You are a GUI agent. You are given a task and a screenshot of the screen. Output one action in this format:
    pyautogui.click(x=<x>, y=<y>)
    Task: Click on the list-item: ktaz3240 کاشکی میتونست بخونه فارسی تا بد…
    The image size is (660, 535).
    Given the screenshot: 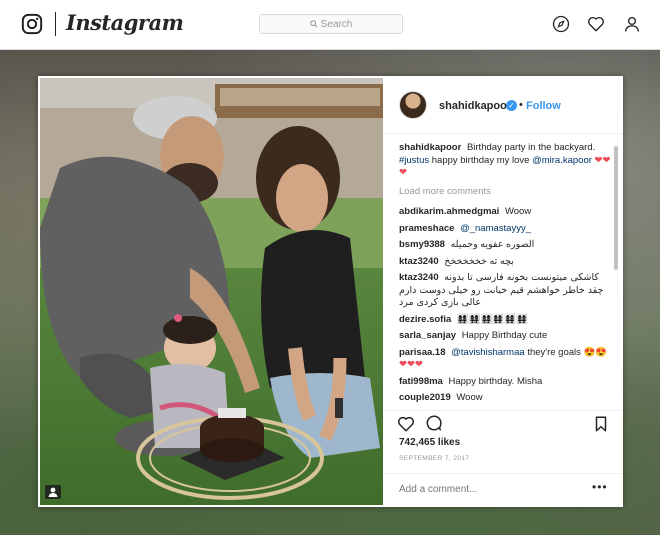 What is the action you would take?
    pyautogui.click(x=505, y=291)
    